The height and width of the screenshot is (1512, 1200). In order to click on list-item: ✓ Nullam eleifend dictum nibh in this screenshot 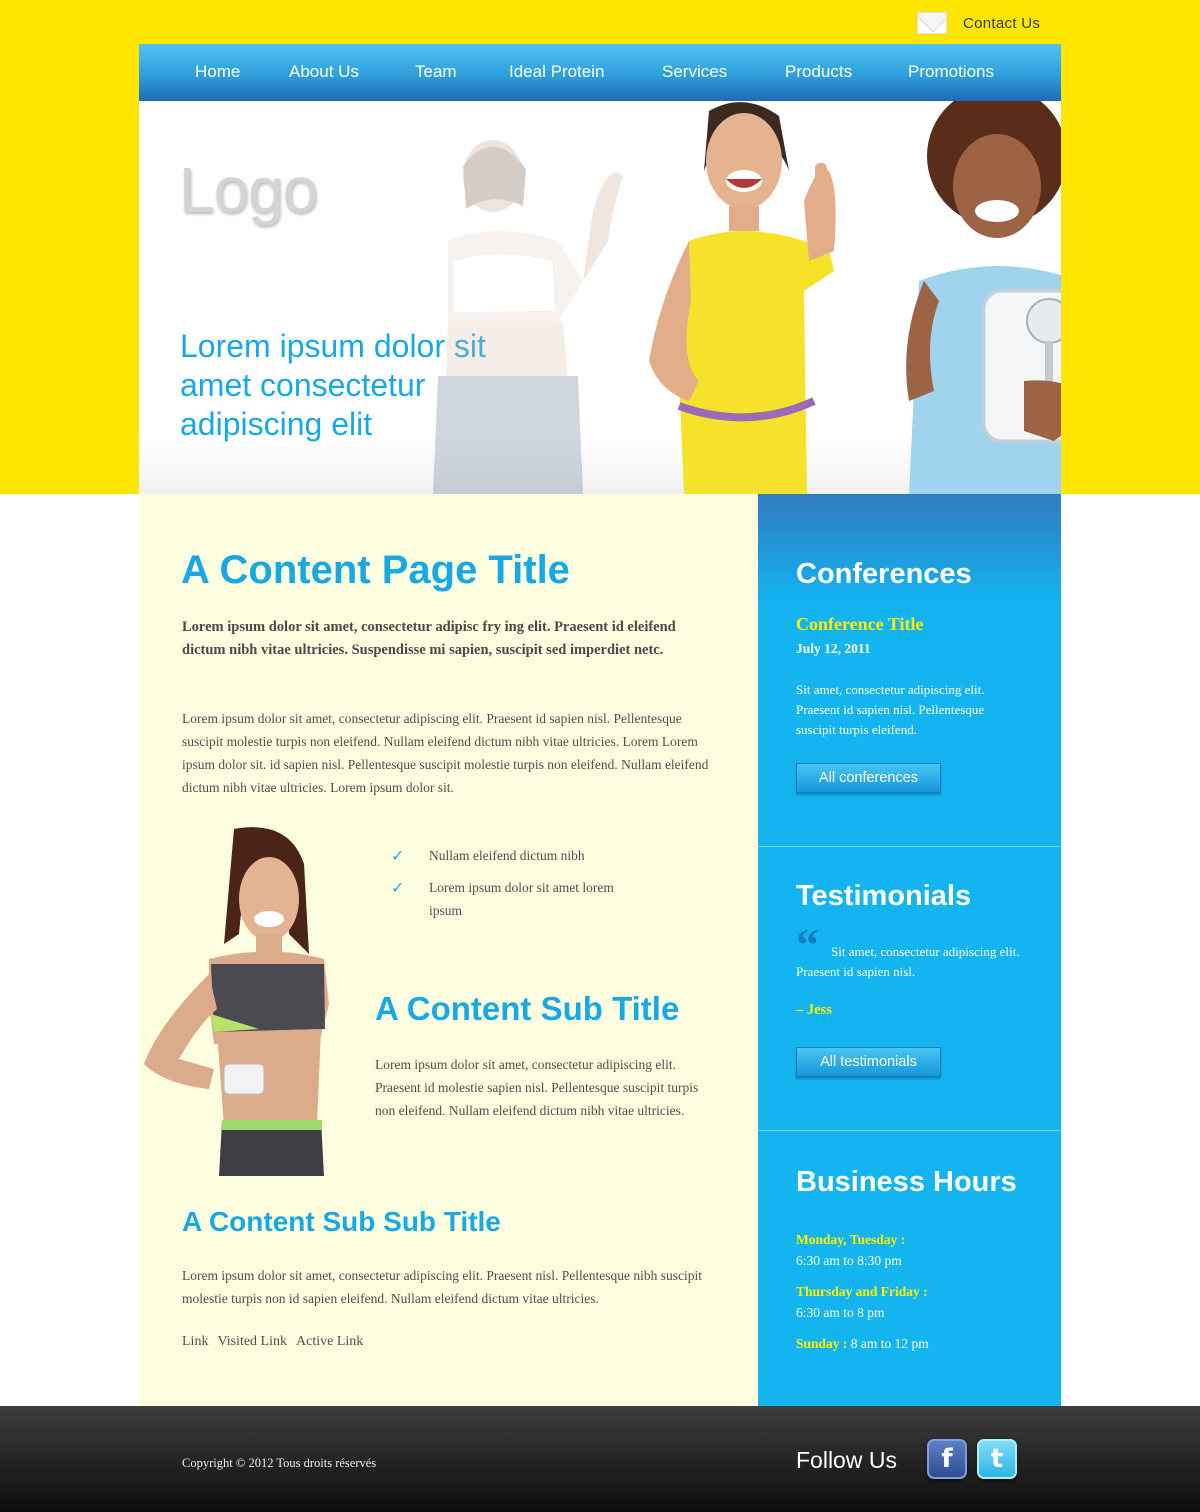, I will do `click(516, 855)`.